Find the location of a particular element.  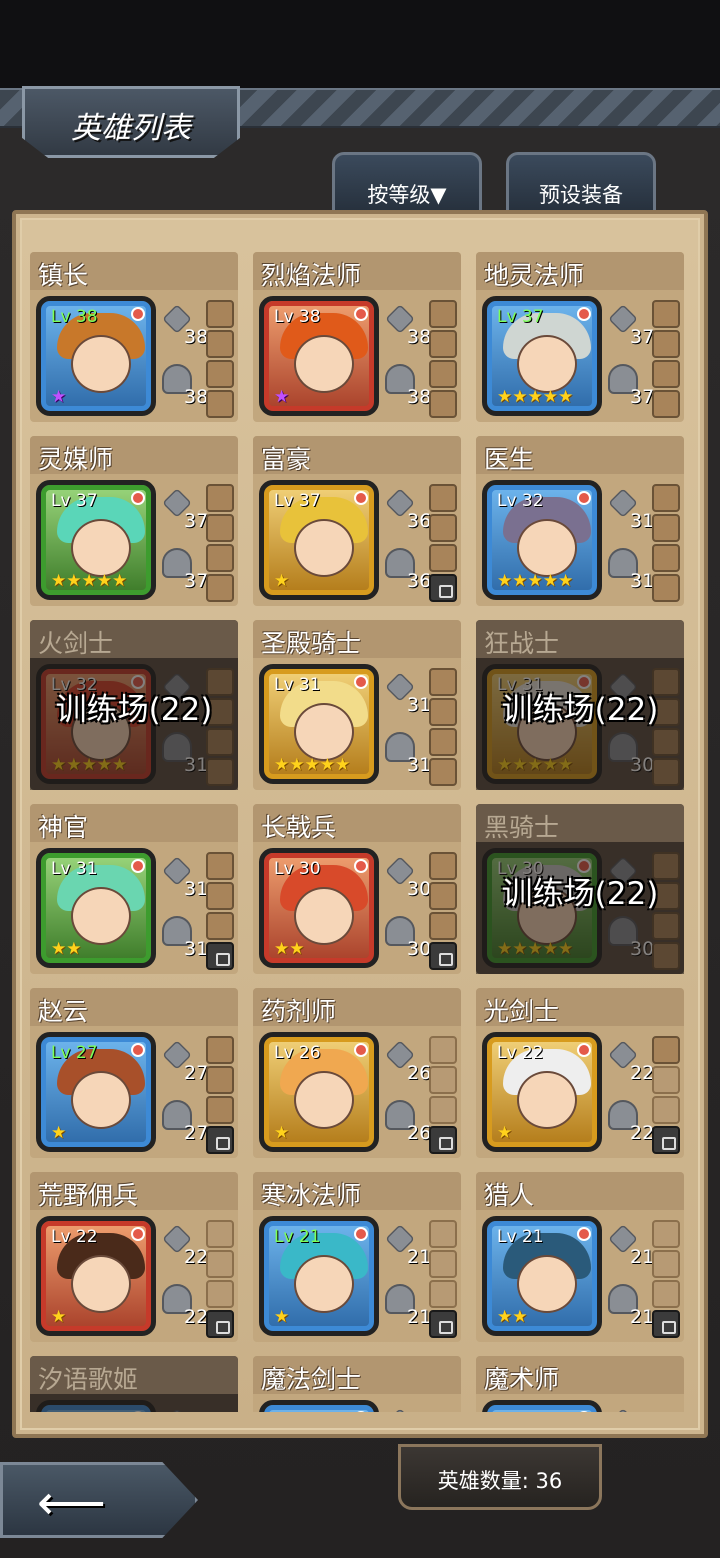

hero-card: 魔术师 is located at coordinates (580, 1384).